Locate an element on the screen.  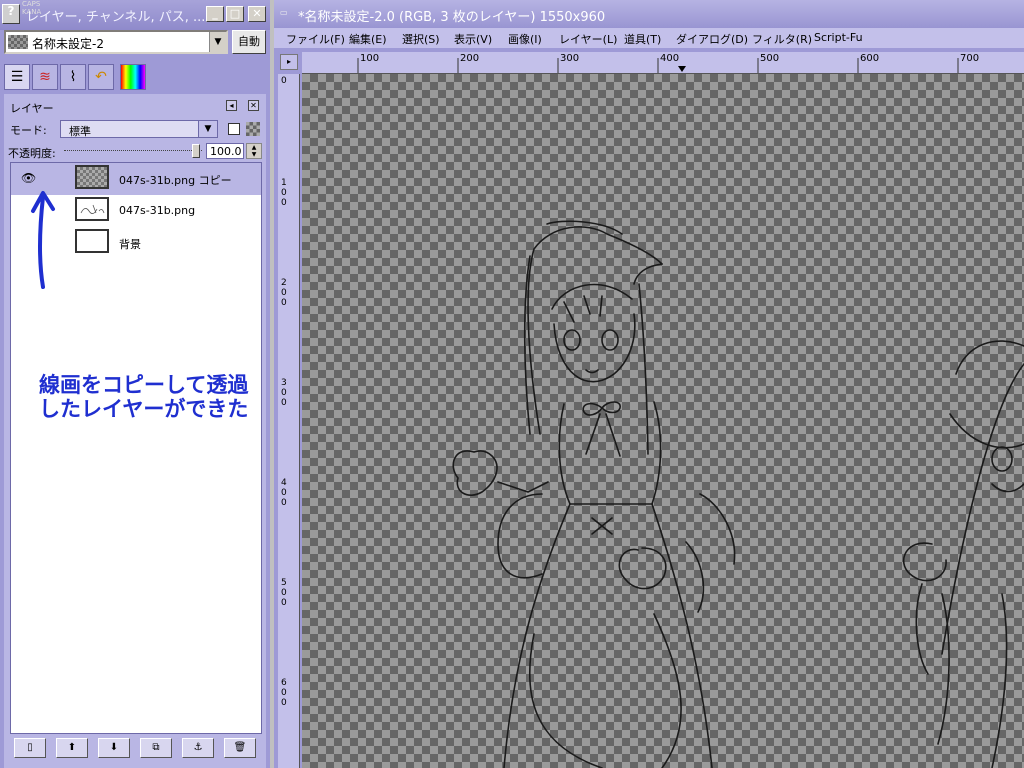
pointer-marker is located at coordinates (682, 69).